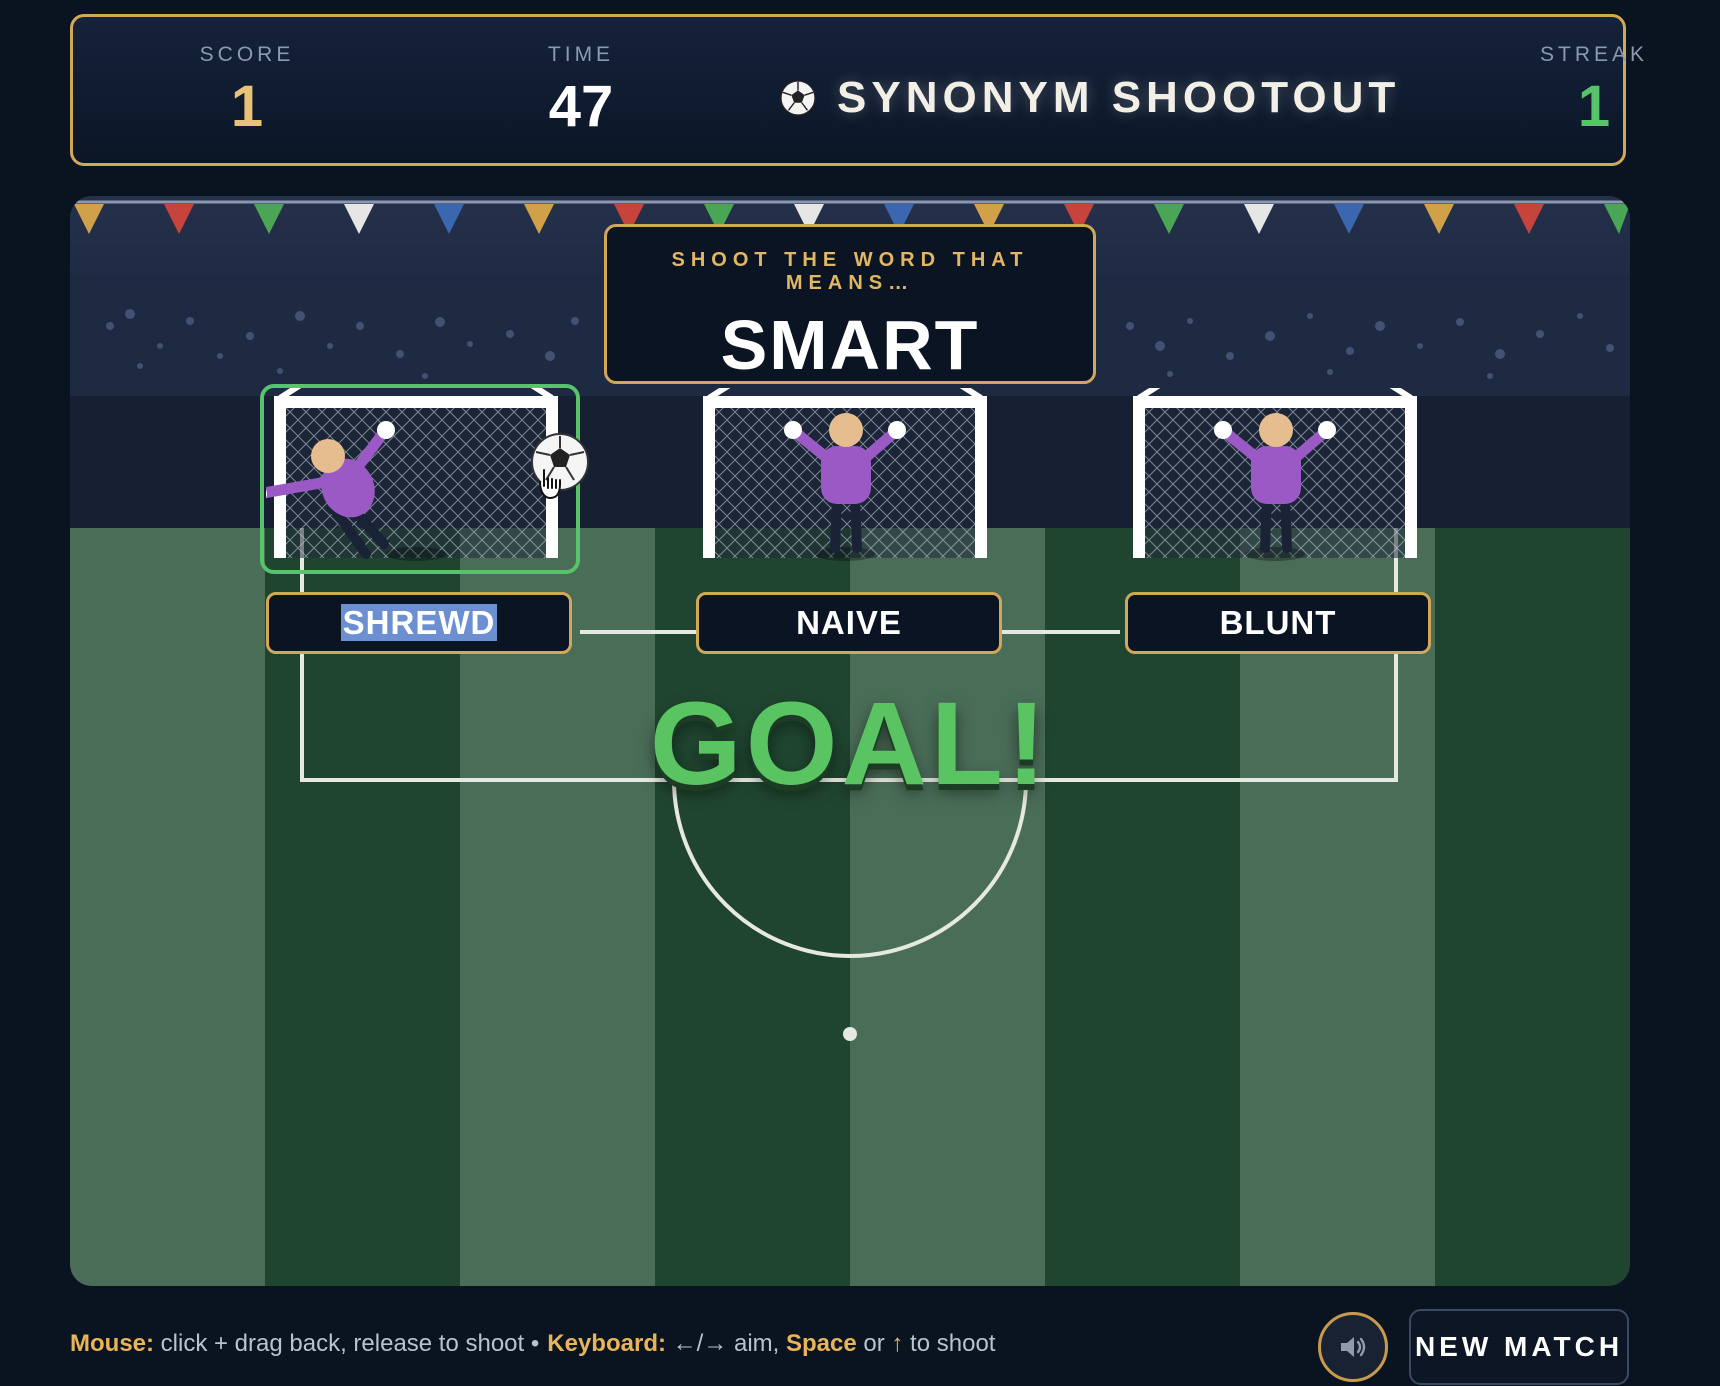  Describe the element at coordinates (581, 54) in the screenshot. I see `time-label: TIME` at that location.